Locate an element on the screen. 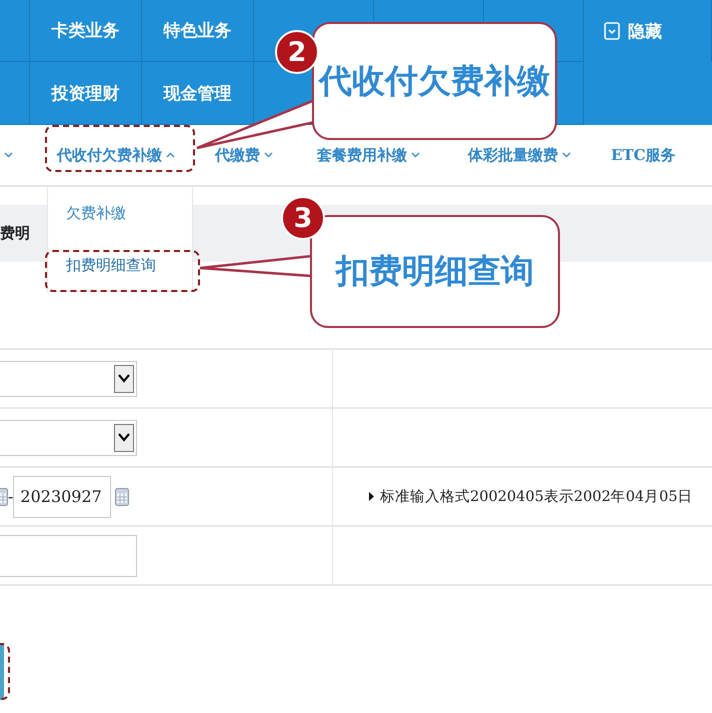  menu-item: 扣费明细查询 is located at coordinates (111, 265).